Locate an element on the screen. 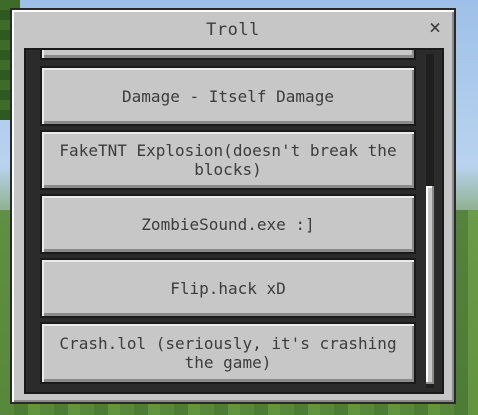  title-bar: Troll × is located at coordinates (233, 28).